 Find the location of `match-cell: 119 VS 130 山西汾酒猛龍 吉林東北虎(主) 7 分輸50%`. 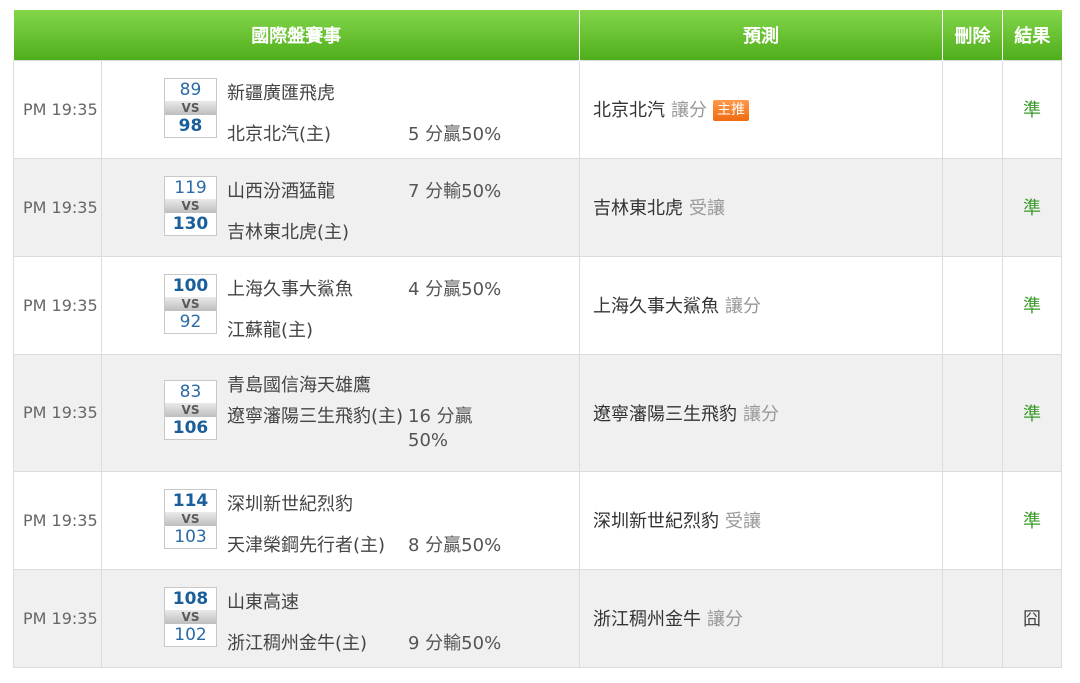

match-cell: 119 VS 130 山西汾酒猛龍 吉林東北虎(主) 7 分輸50% is located at coordinates (340, 207).